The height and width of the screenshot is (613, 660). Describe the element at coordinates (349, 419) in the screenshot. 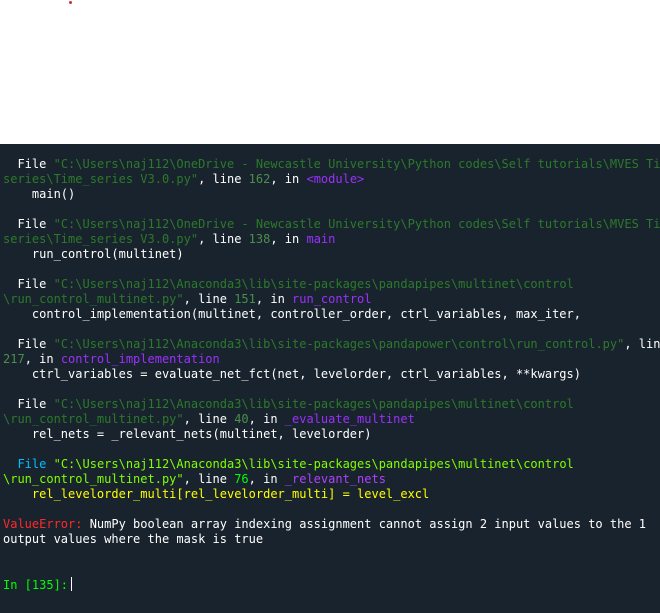

I see `function-name: _evaluate_multinet` at that location.